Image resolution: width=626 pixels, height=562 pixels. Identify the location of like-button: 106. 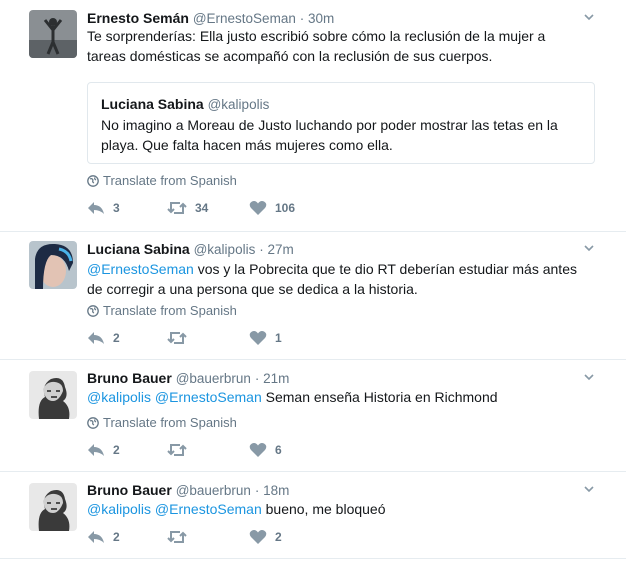
(272, 208).